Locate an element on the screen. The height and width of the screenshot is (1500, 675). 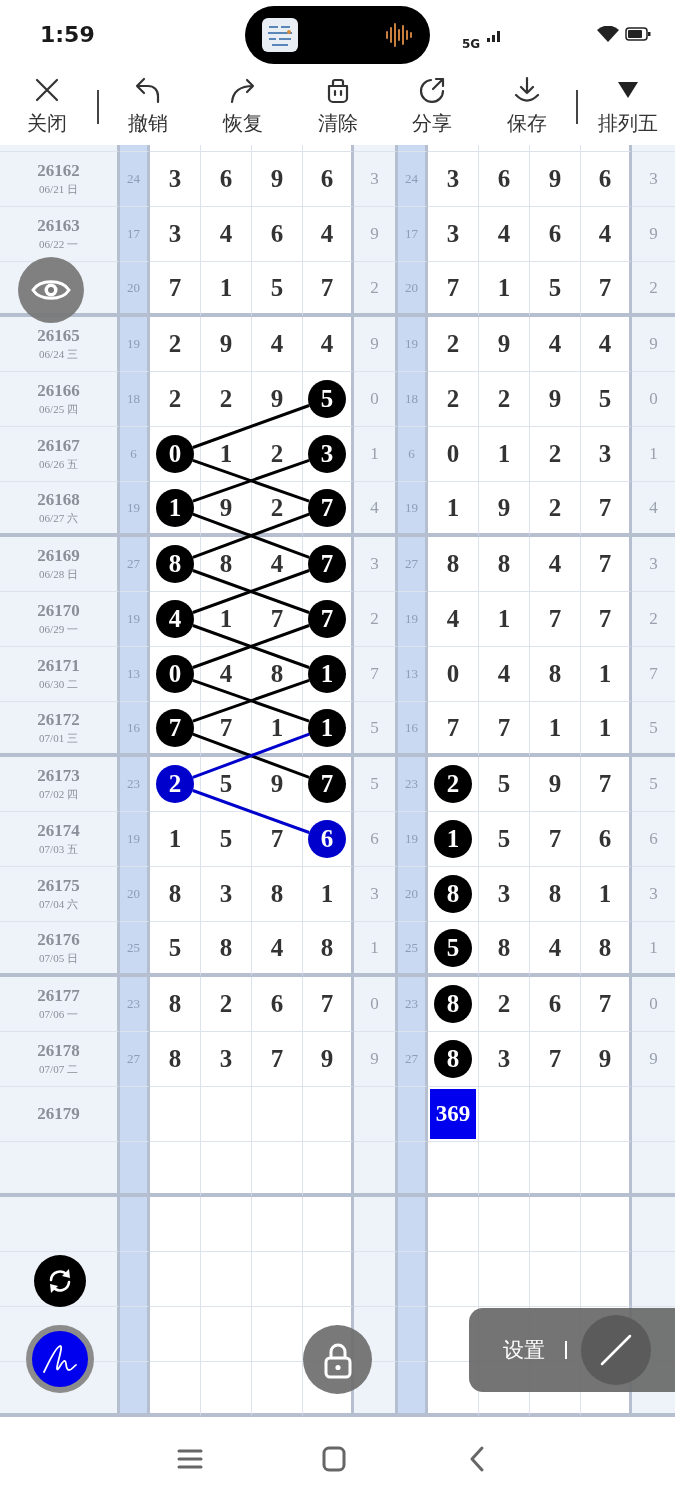
table-cell: 24 is located at coordinates (413, 179).